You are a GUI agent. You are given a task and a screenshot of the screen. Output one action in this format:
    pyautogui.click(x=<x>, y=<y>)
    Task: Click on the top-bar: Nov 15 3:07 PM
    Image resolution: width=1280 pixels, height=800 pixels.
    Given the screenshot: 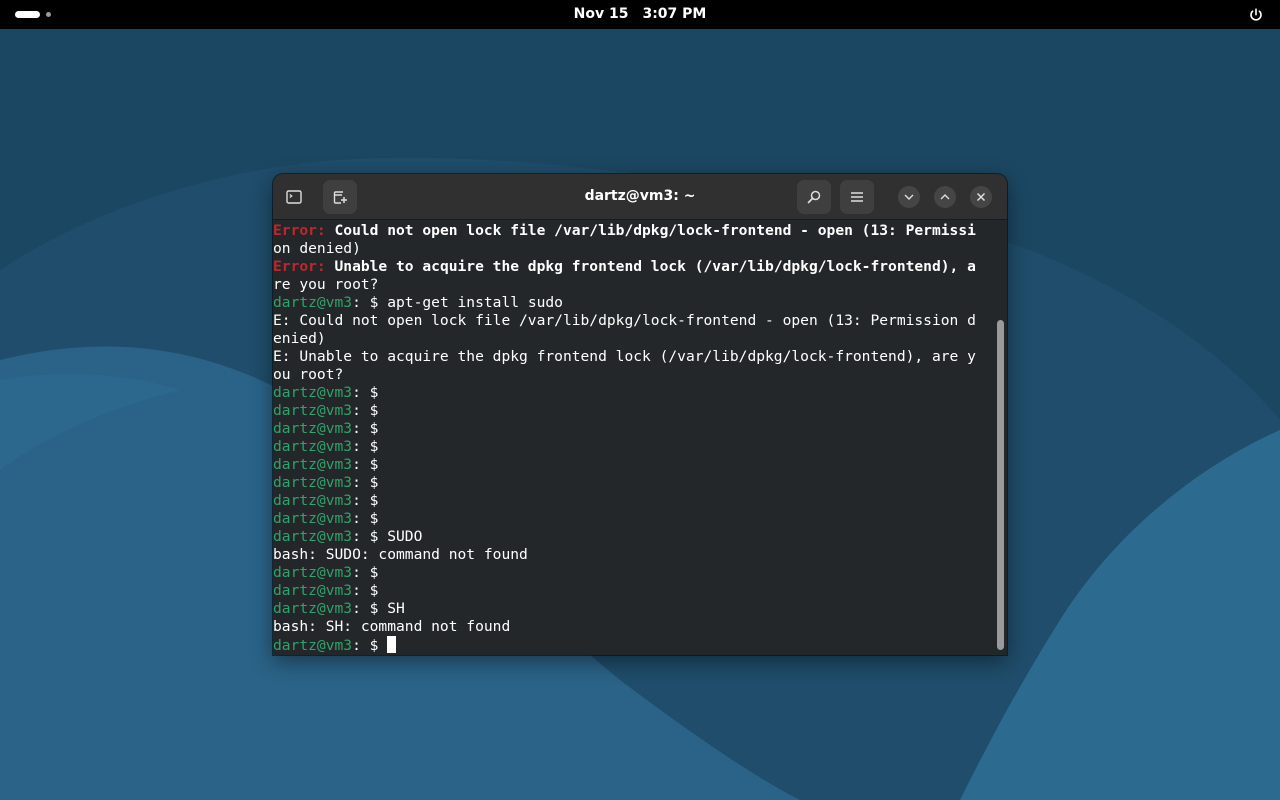 What is the action you would take?
    pyautogui.click(x=640, y=14)
    